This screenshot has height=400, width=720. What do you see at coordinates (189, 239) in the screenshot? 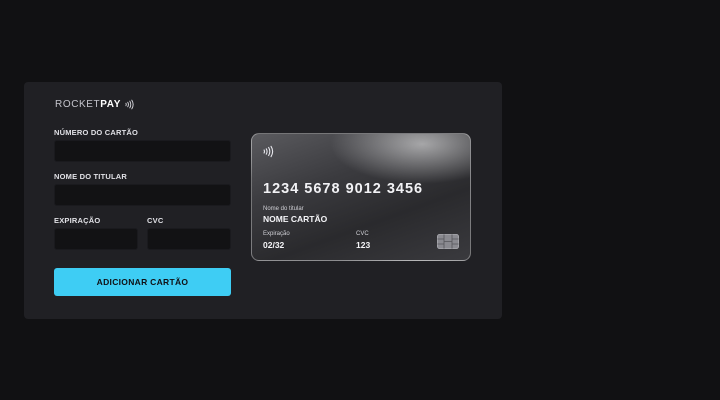
I see `cvc-input` at bounding box center [189, 239].